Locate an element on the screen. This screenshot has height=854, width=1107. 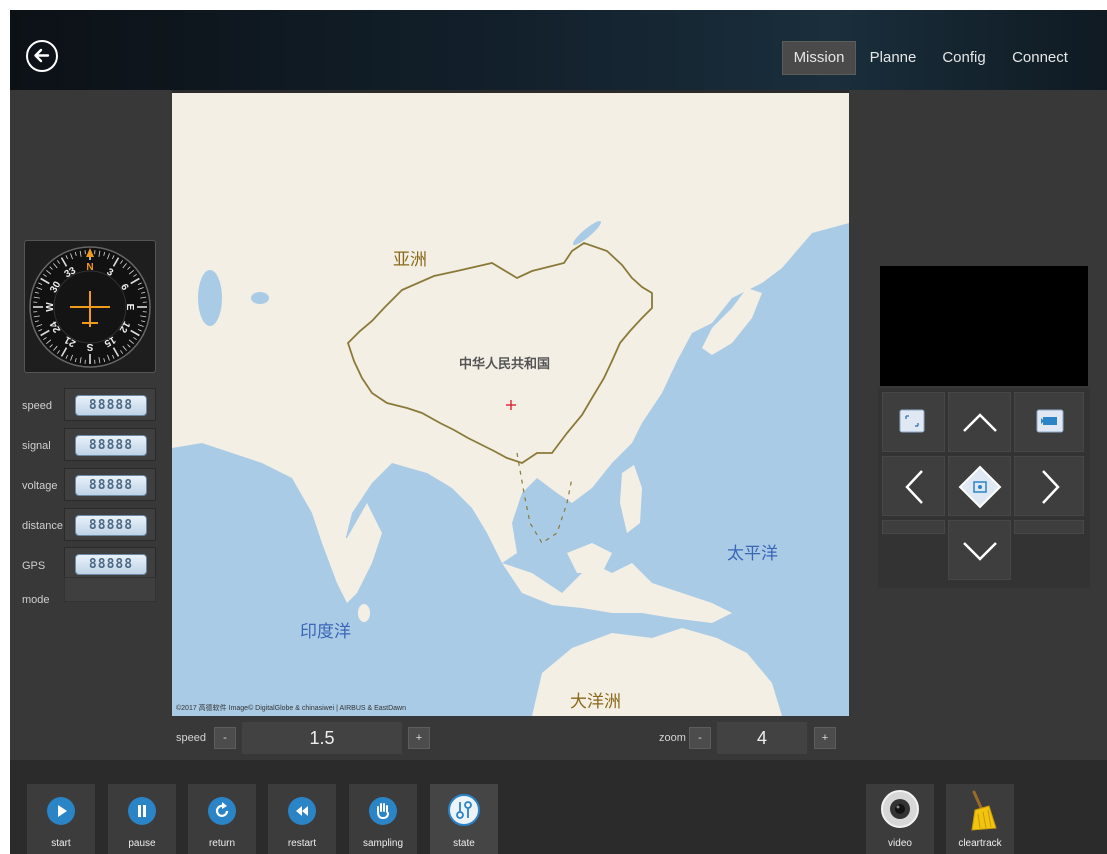
ptz-right-button is located at coordinates (1049, 486).